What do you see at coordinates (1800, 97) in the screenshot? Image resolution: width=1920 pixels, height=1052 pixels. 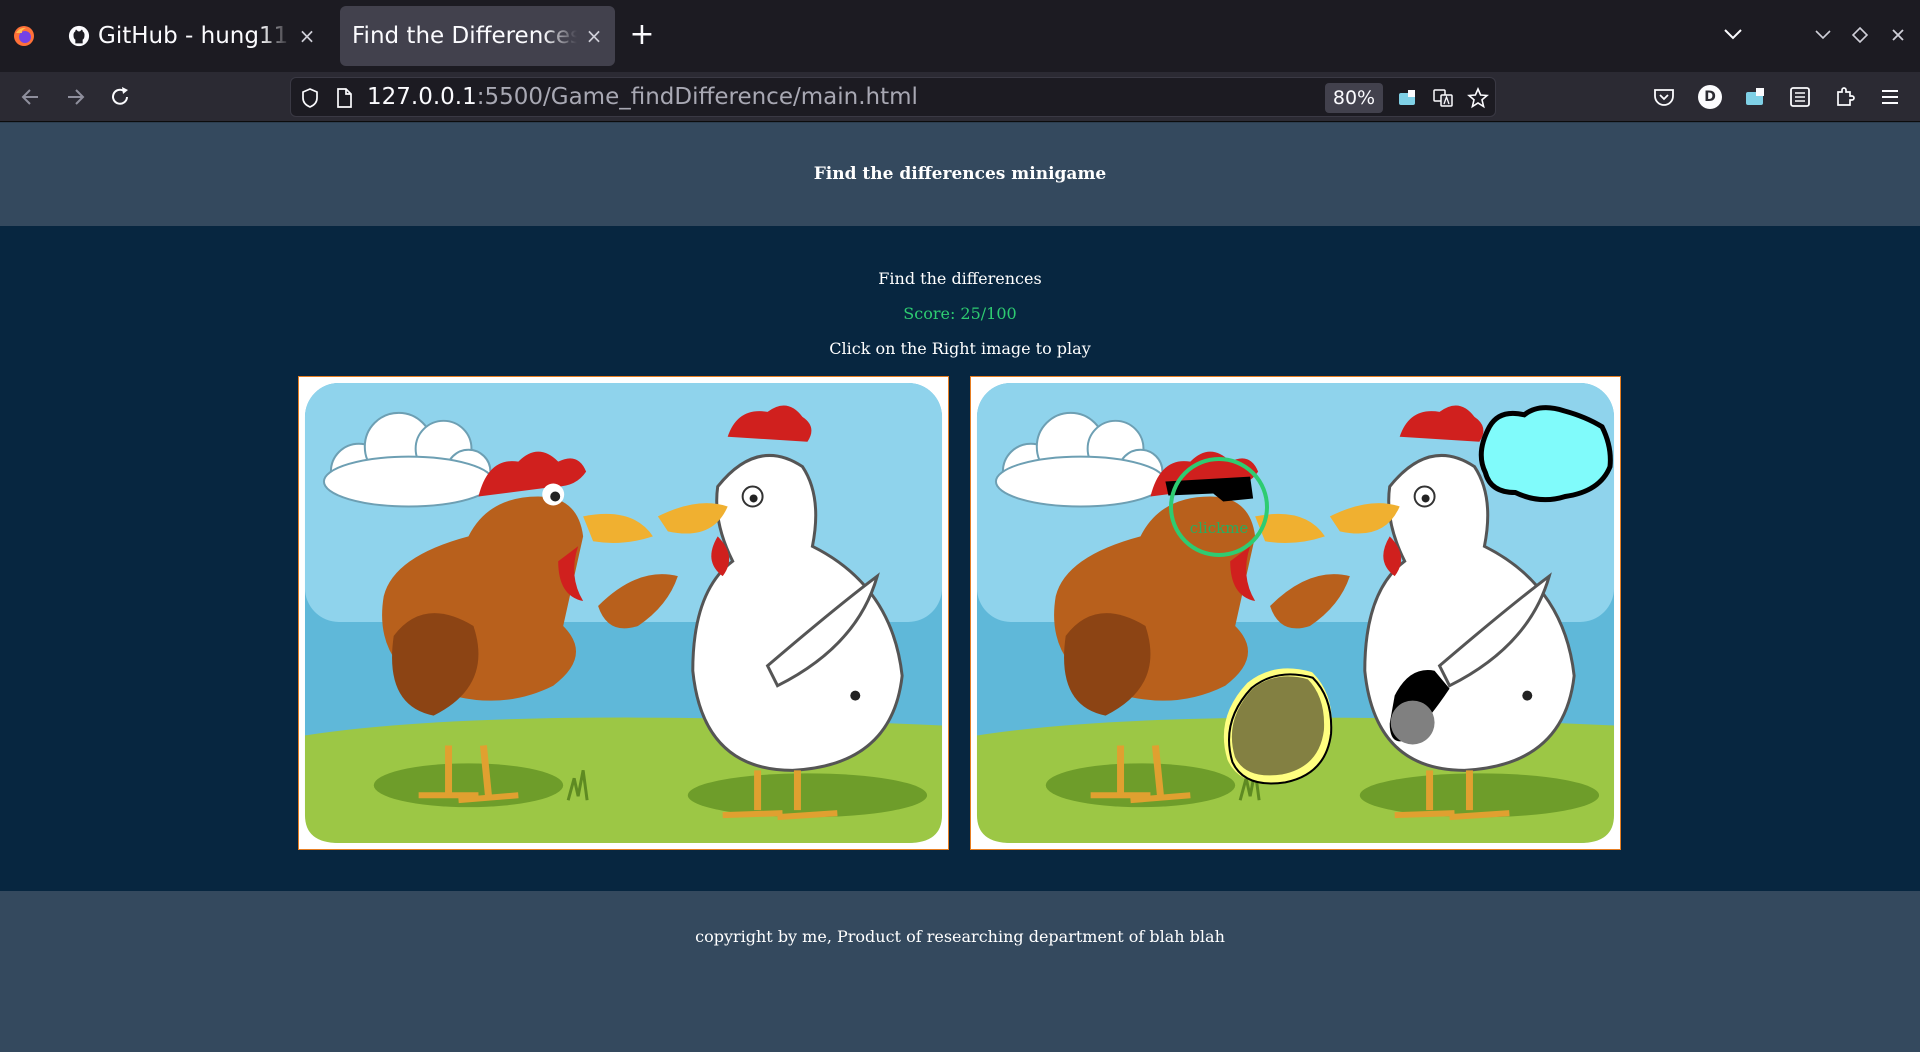 I see `reader-view-icon` at bounding box center [1800, 97].